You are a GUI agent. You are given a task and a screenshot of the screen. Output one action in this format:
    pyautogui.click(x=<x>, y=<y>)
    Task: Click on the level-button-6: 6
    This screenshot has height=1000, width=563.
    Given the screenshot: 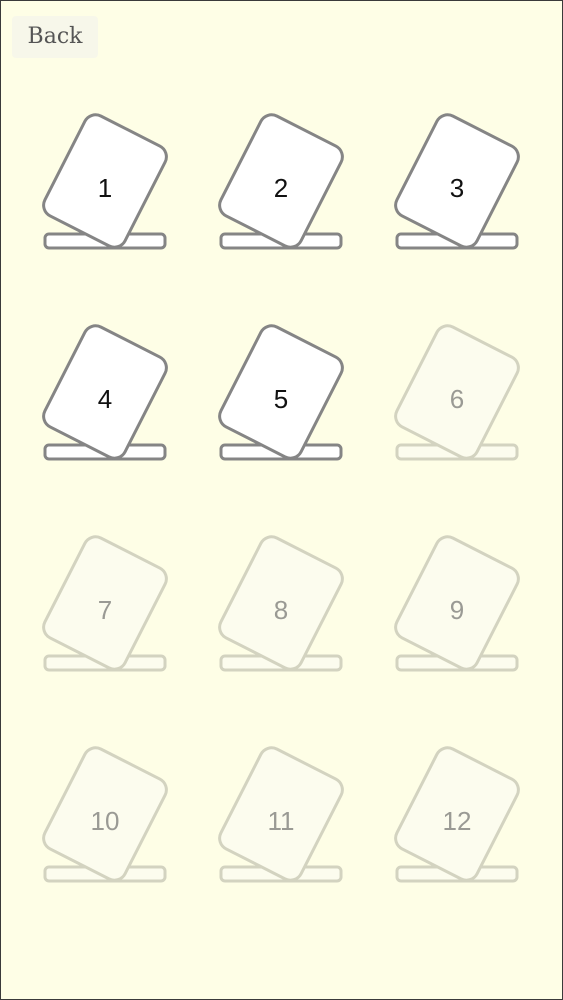 What is the action you would take?
    pyautogui.click(x=457, y=391)
    